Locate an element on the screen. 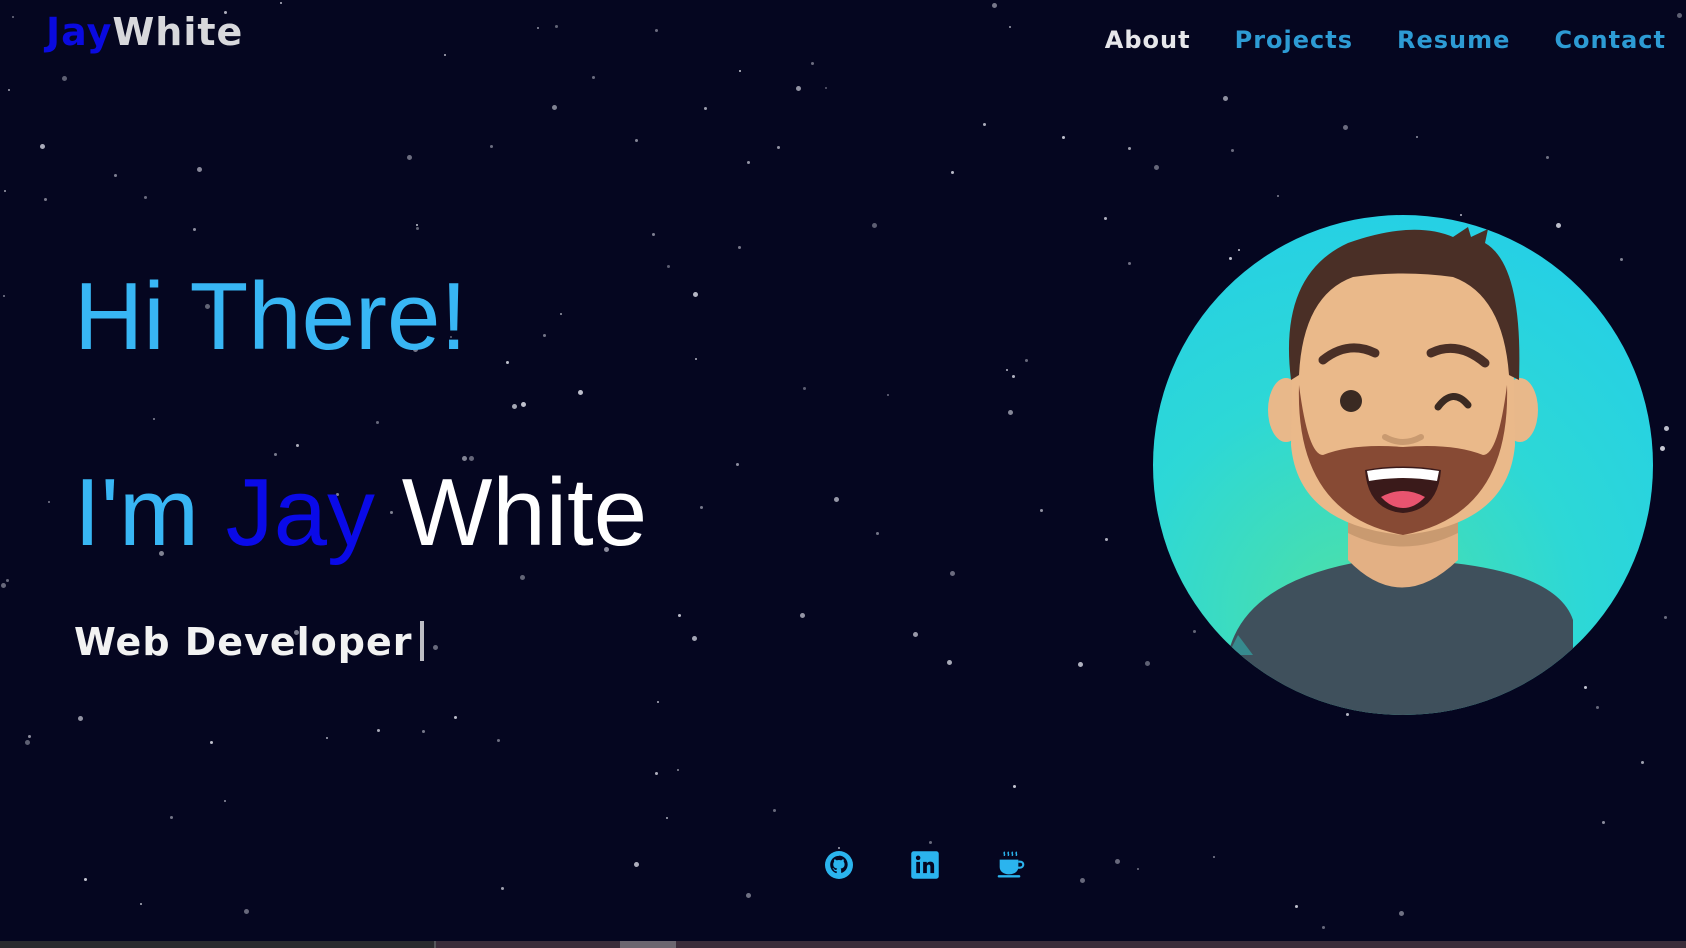 This screenshot has width=1686, height=948. coffee-icon is located at coordinates (1011, 864).